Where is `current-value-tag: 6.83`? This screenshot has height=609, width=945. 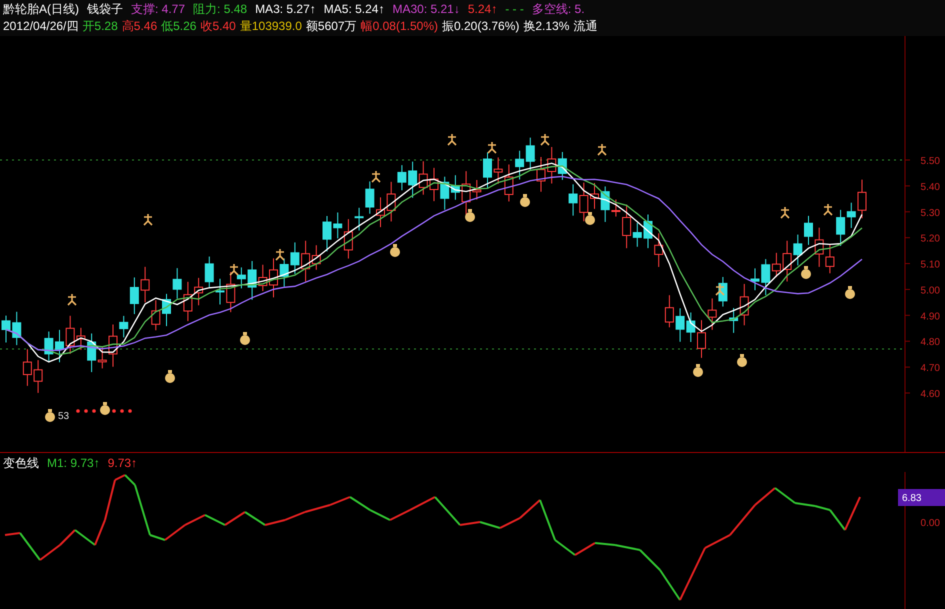
current-value-tag: 6.83 is located at coordinates (921, 497).